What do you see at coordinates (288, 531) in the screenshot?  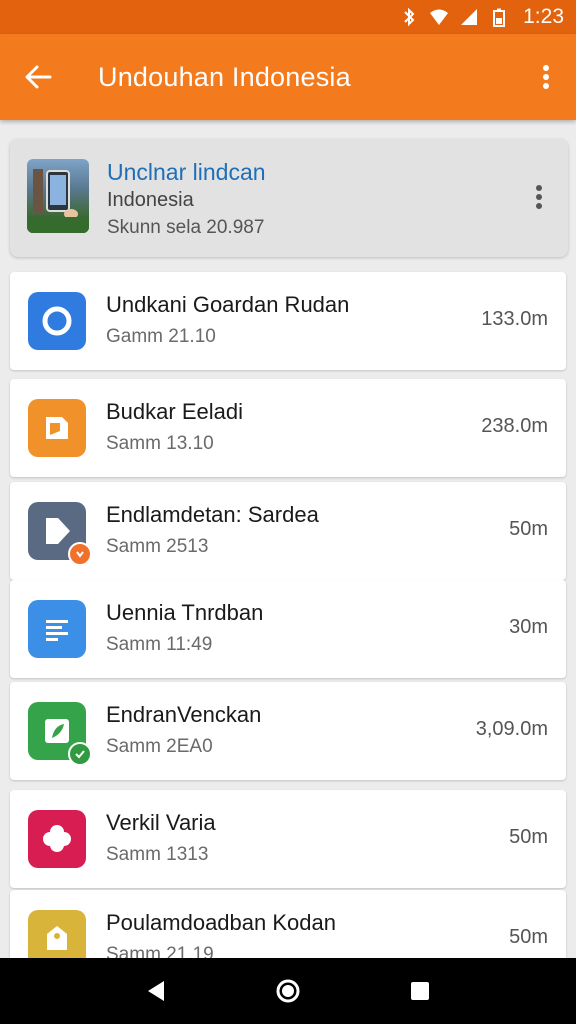 I see `list-item: Endlamdetan: Sardea Samm 2513 50m` at bounding box center [288, 531].